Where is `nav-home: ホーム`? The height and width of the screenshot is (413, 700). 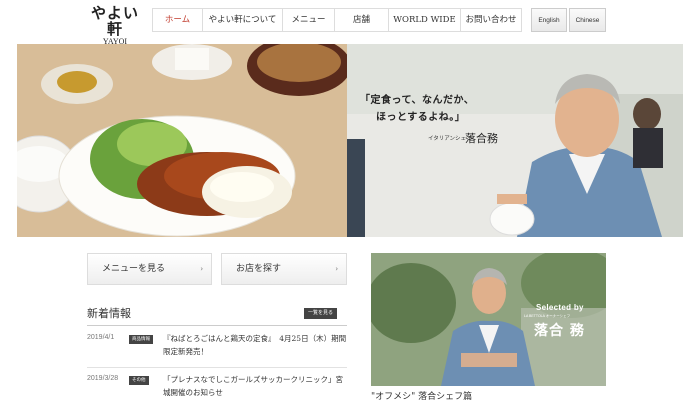 nav-home: ホーム is located at coordinates (178, 20).